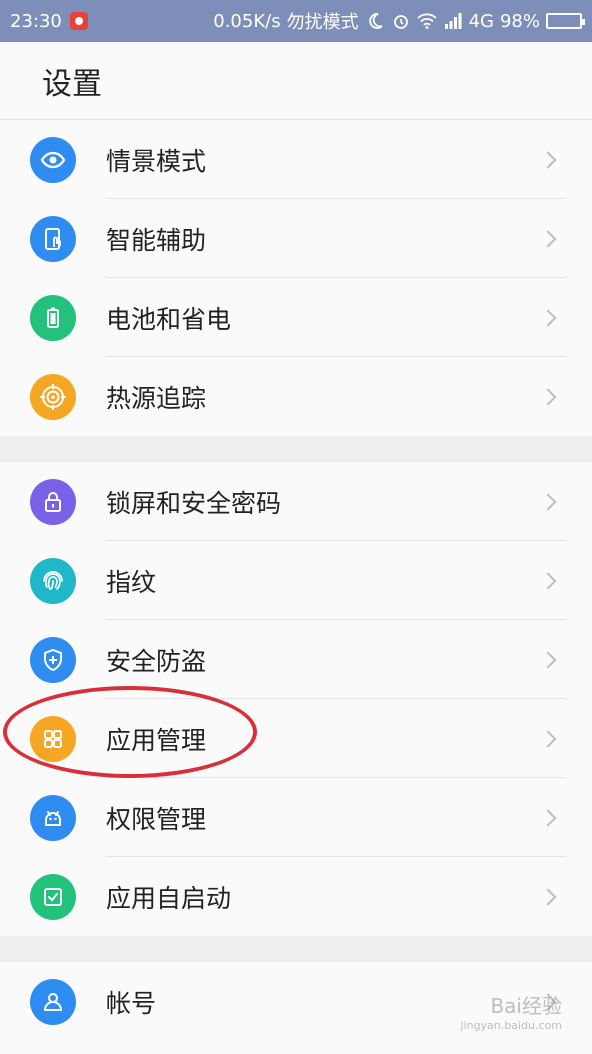 This screenshot has height=1054, width=592. What do you see at coordinates (296, 817) in the screenshot?
I see `settings-item-permission-management: 权限管理` at bounding box center [296, 817].